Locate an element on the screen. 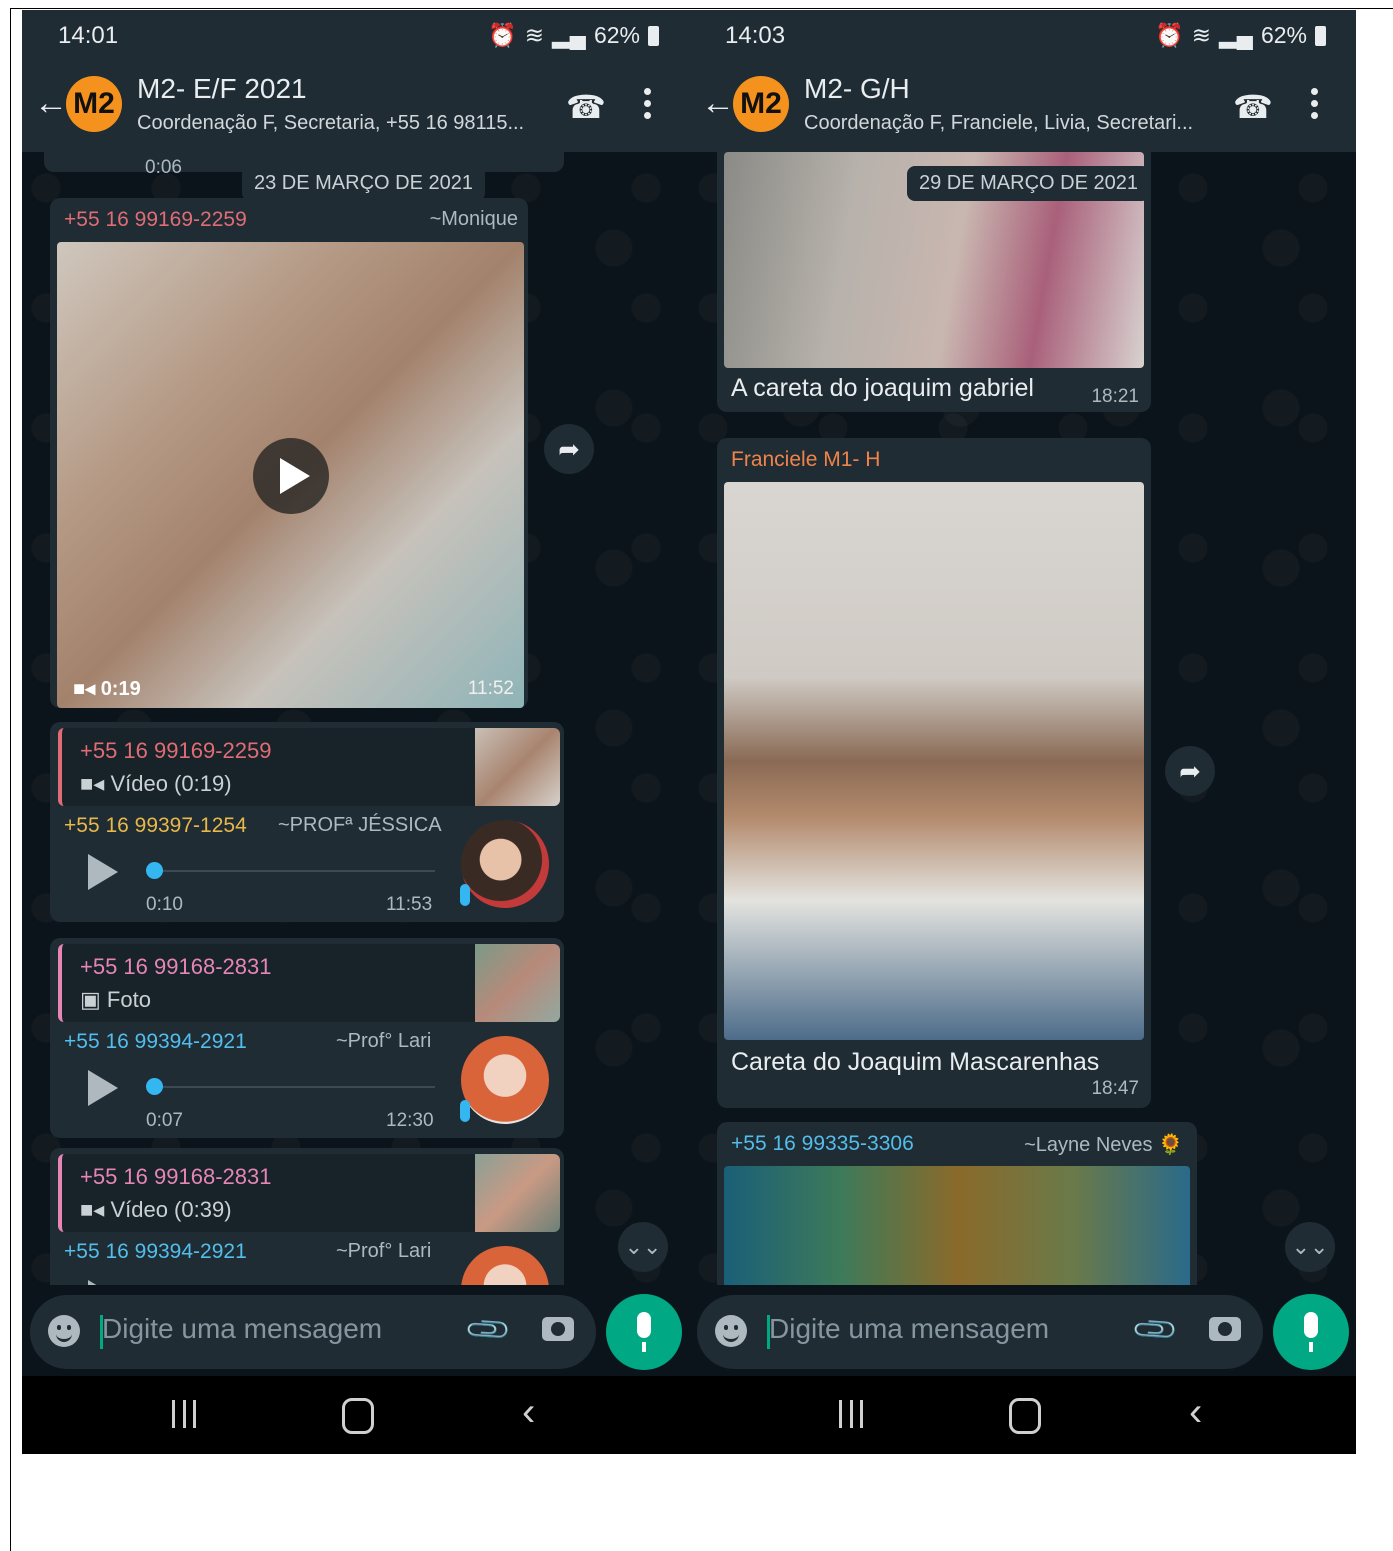 The height and width of the screenshot is (1551, 1393). battery-icon is located at coordinates (653, 35).